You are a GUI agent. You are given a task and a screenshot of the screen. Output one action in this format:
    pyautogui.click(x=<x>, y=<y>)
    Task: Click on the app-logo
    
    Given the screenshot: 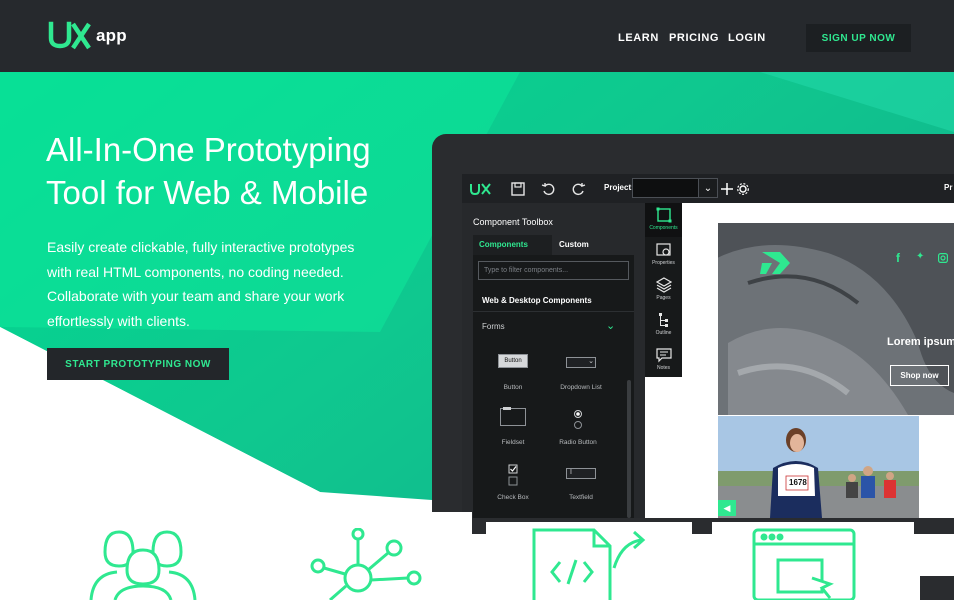 What is the action you would take?
    pyautogui.click(x=481, y=189)
    